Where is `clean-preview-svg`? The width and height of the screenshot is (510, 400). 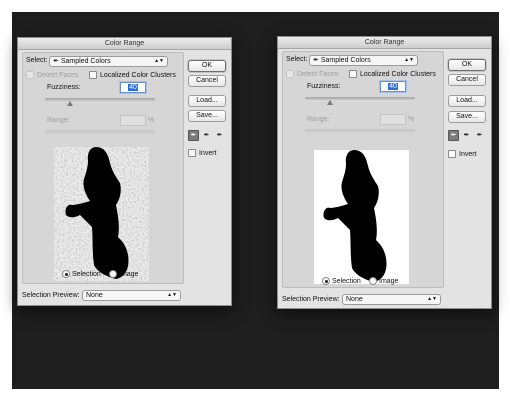 clean-preview-svg is located at coordinates (361, 217).